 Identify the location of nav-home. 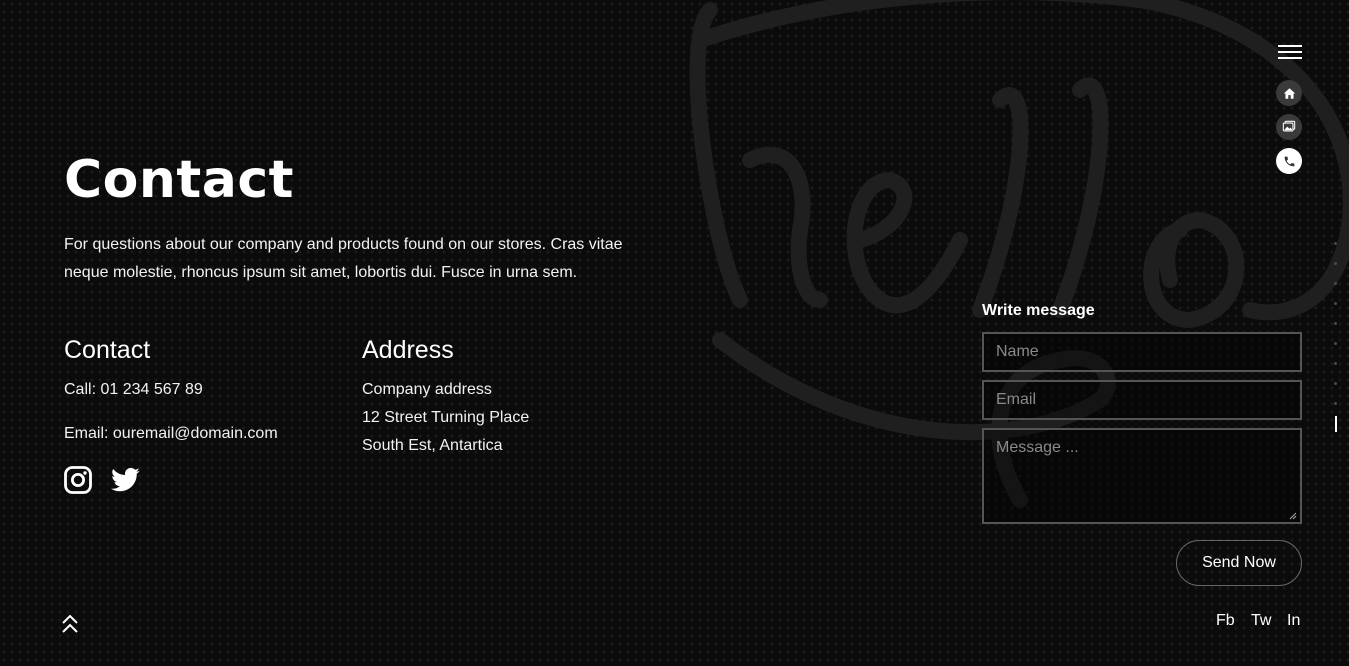
(1289, 93).